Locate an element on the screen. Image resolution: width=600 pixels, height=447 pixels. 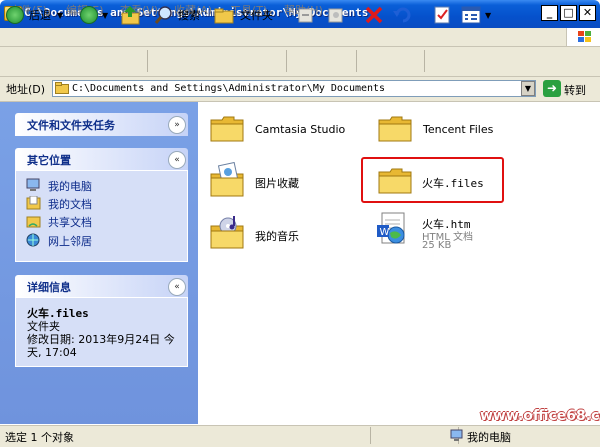
place-link-network-places: 网上邻居 is located at coordinates (70, 241).